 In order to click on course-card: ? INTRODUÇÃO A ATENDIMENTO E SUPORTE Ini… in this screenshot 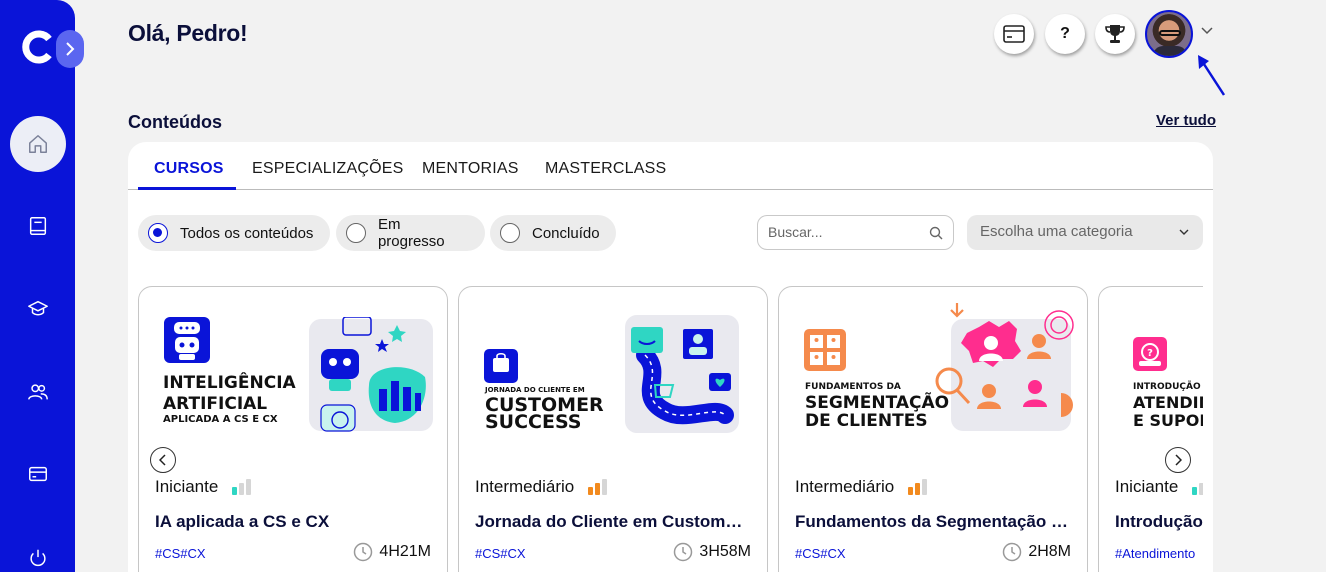, I will do `click(1155, 429)`.